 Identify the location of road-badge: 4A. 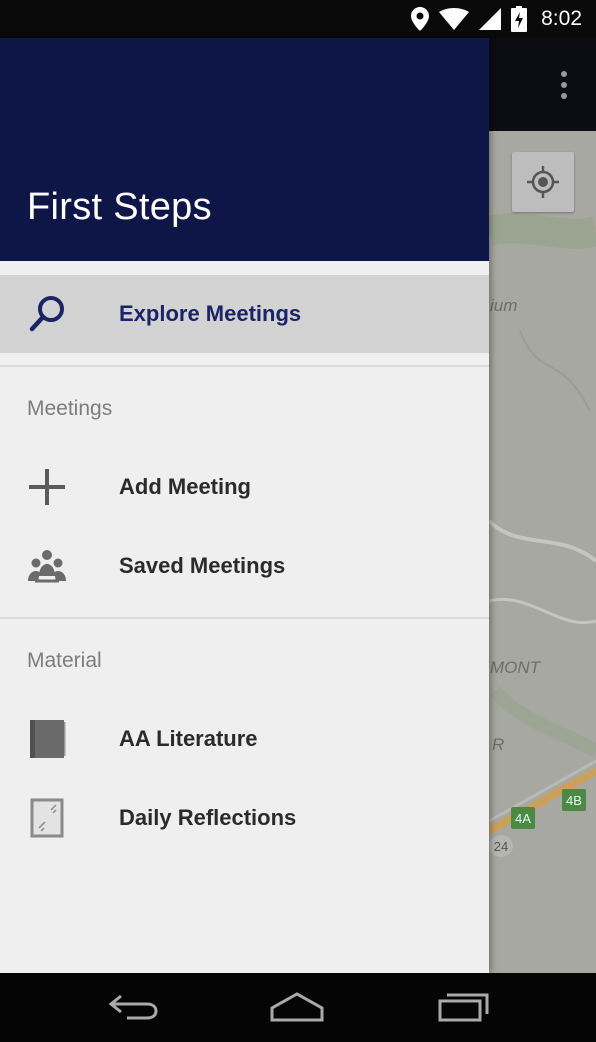
(523, 818).